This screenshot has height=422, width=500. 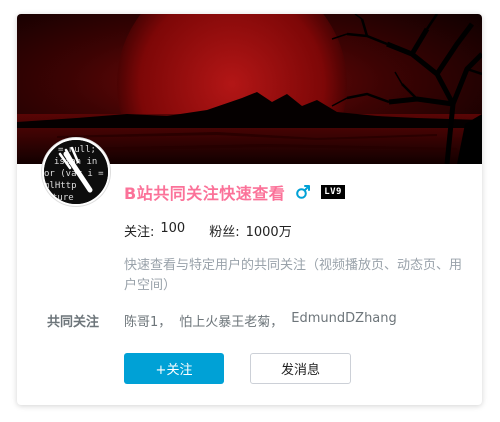 I want to click on common-follow-label: 共同关注, so click(x=73, y=322).